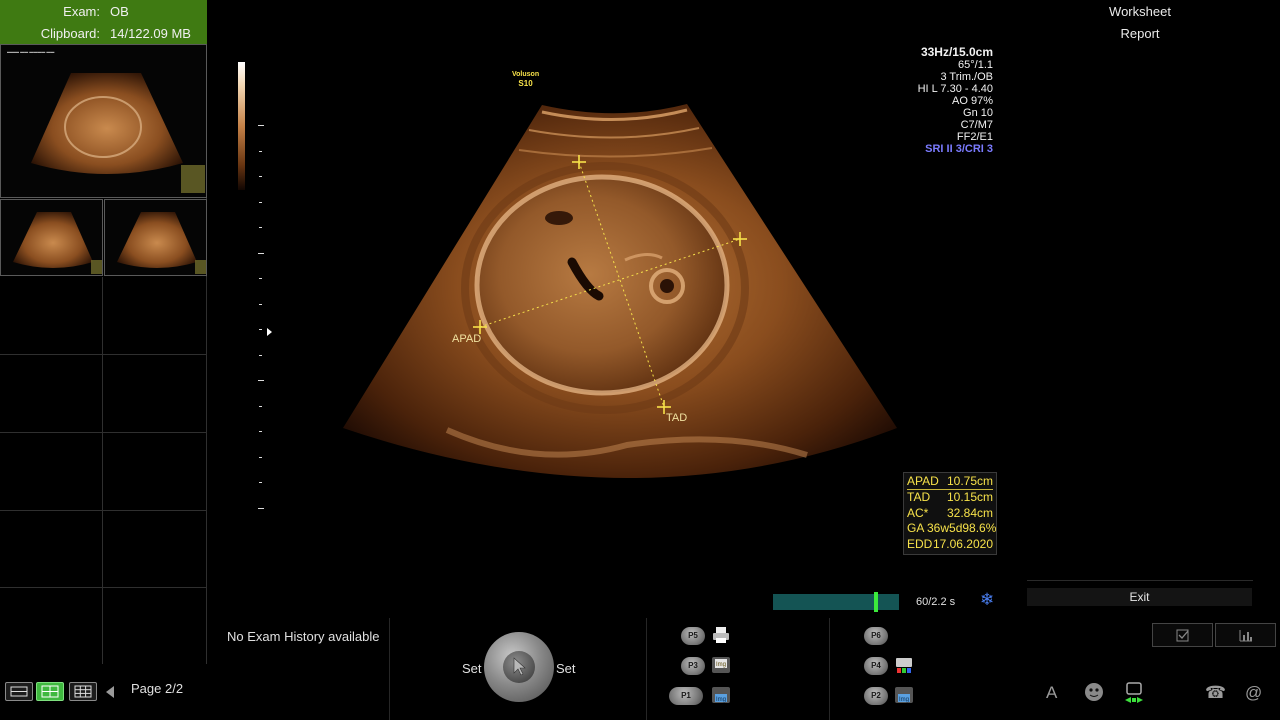 This screenshot has height=720, width=1280. I want to click on probe-brand: Voluson, so click(526, 74).